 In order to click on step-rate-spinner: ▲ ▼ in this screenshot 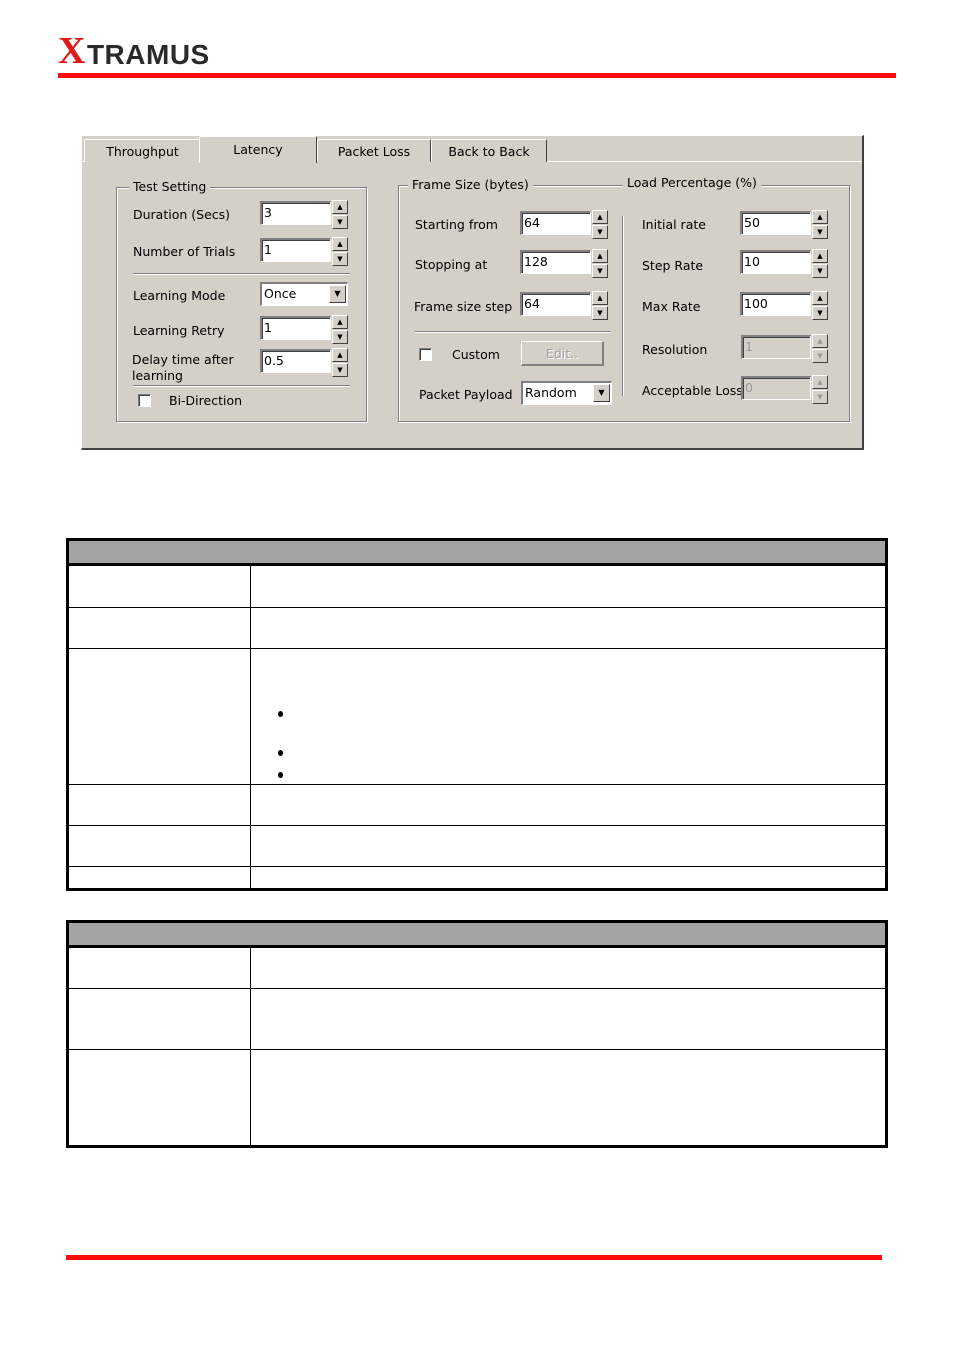, I will do `click(820, 264)`.